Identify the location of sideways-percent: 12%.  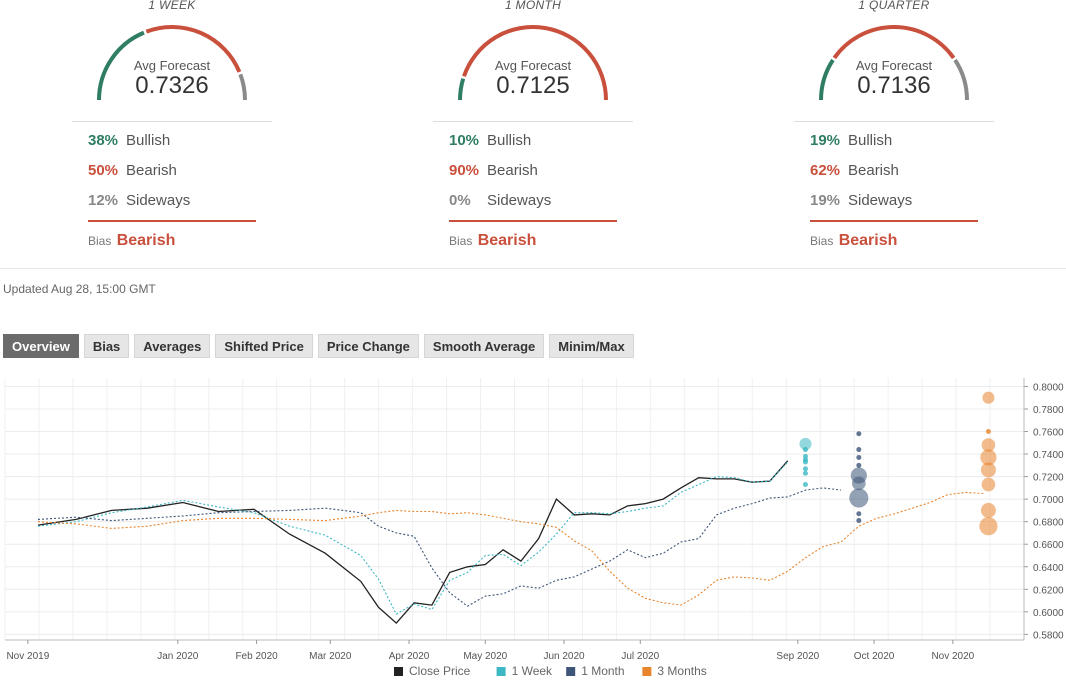
(103, 200).